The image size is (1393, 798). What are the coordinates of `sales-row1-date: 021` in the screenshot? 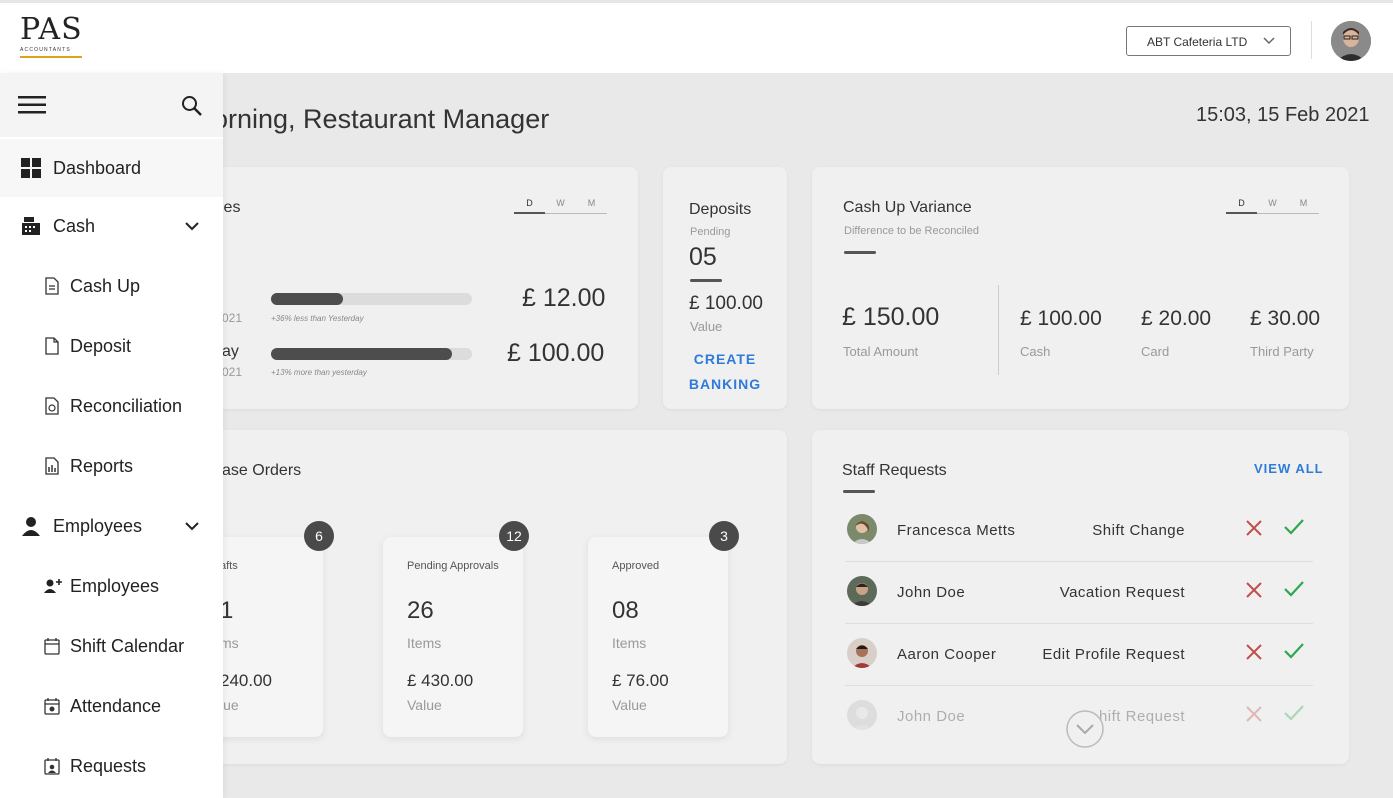 It's located at (232, 318).